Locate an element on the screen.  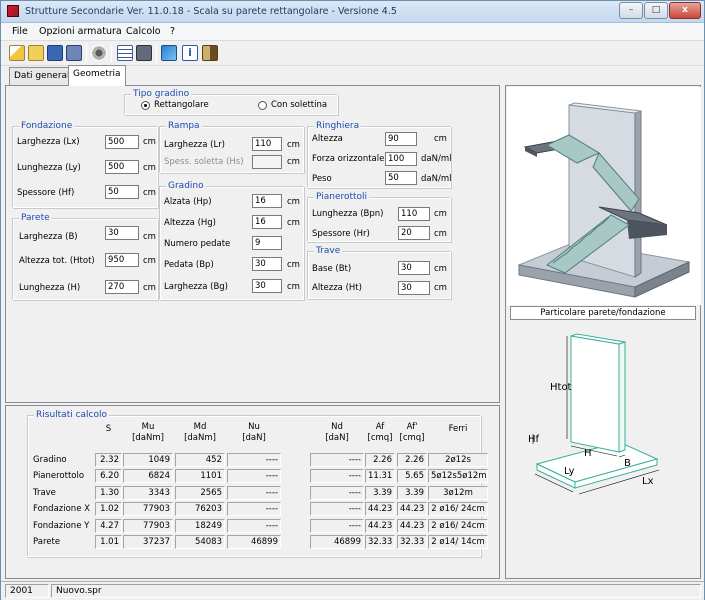
new-file-icon is located at coordinates (17, 53).